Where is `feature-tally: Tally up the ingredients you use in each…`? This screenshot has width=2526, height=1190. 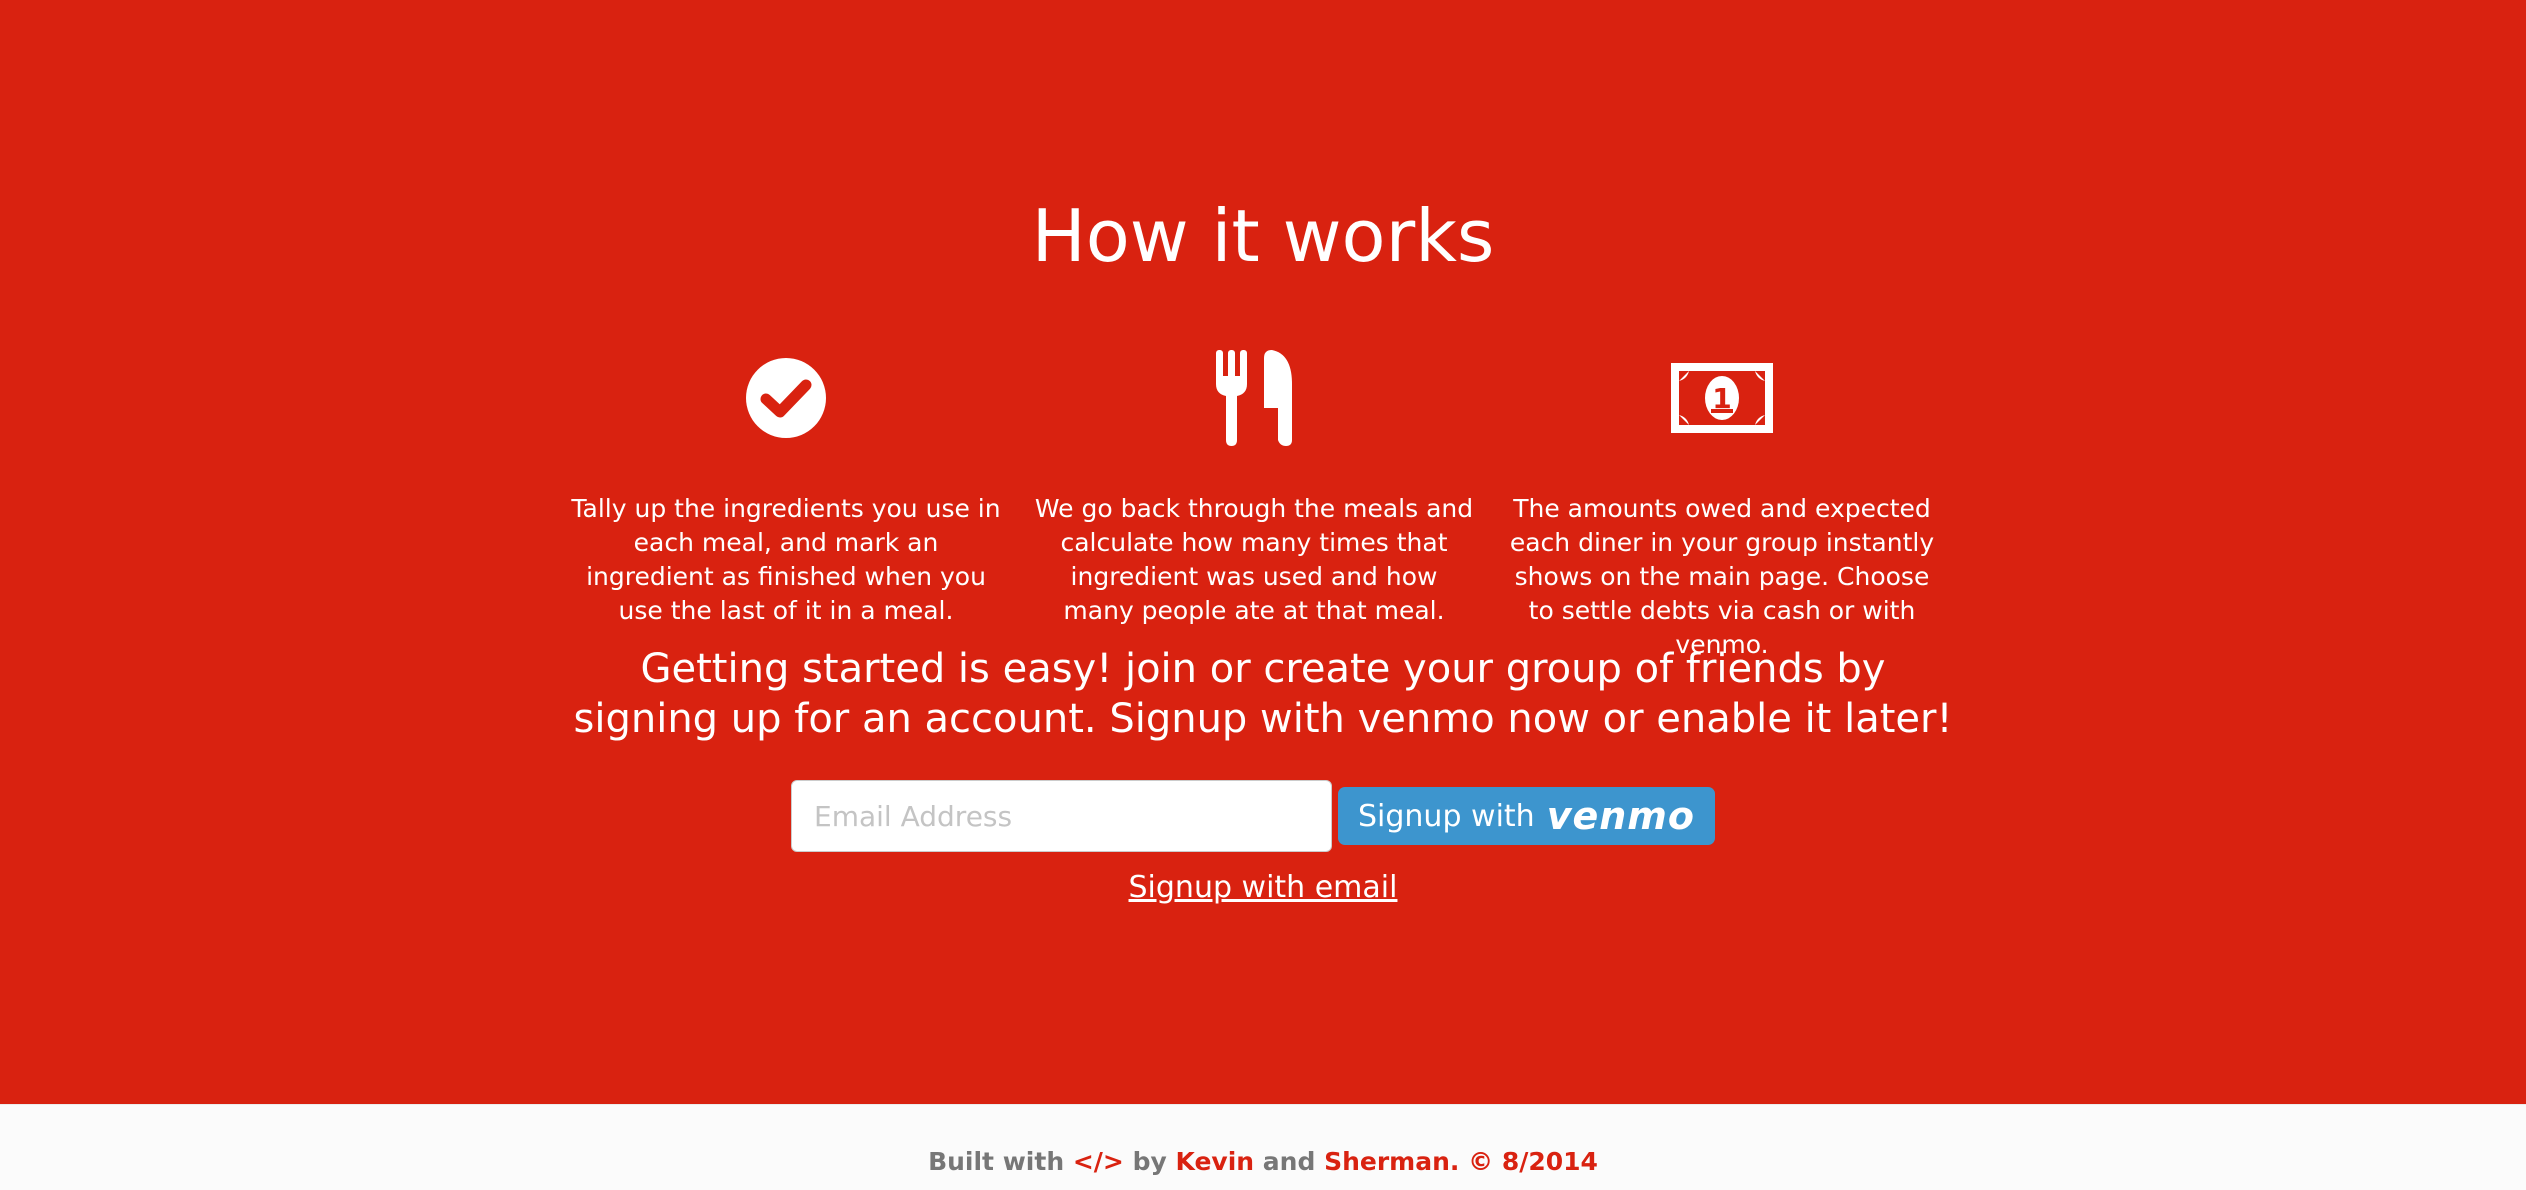 feature-tally: Tally up the ingredients you use in each… is located at coordinates (786, 488).